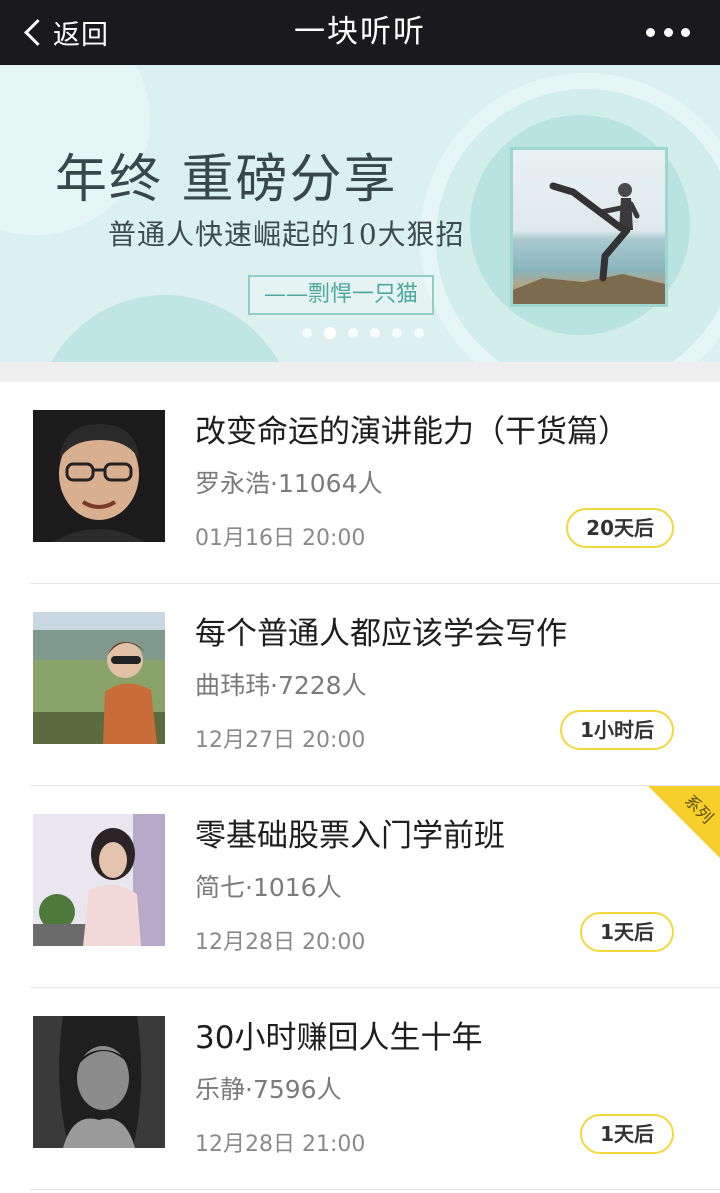 The image size is (720, 1193). Describe the element at coordinates (617, 730) in the screenshot. I see `countdown-badge: 1小时后` at that location.